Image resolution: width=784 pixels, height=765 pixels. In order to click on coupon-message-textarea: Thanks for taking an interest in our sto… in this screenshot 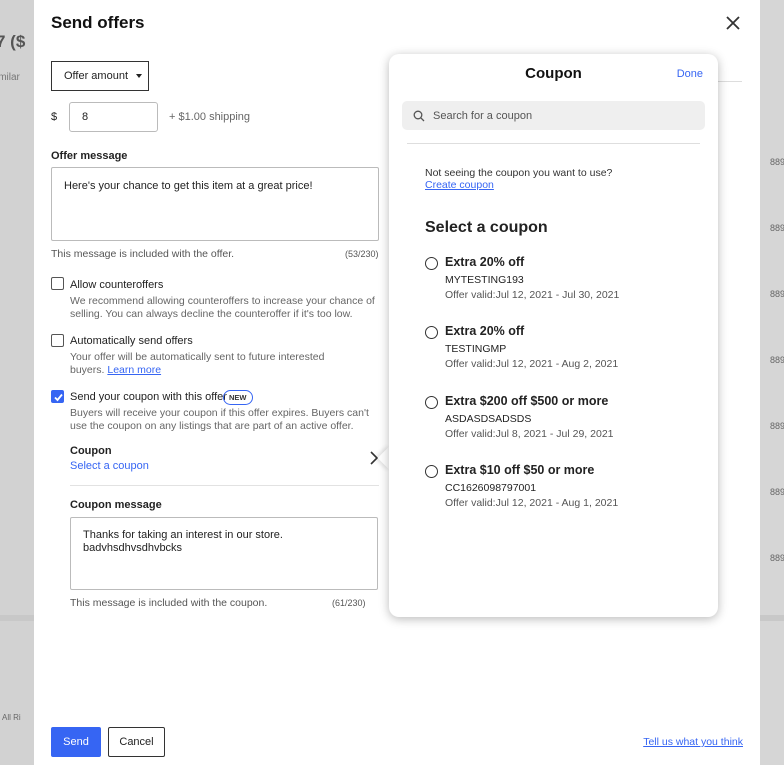, I will do `click(224, 553)`.